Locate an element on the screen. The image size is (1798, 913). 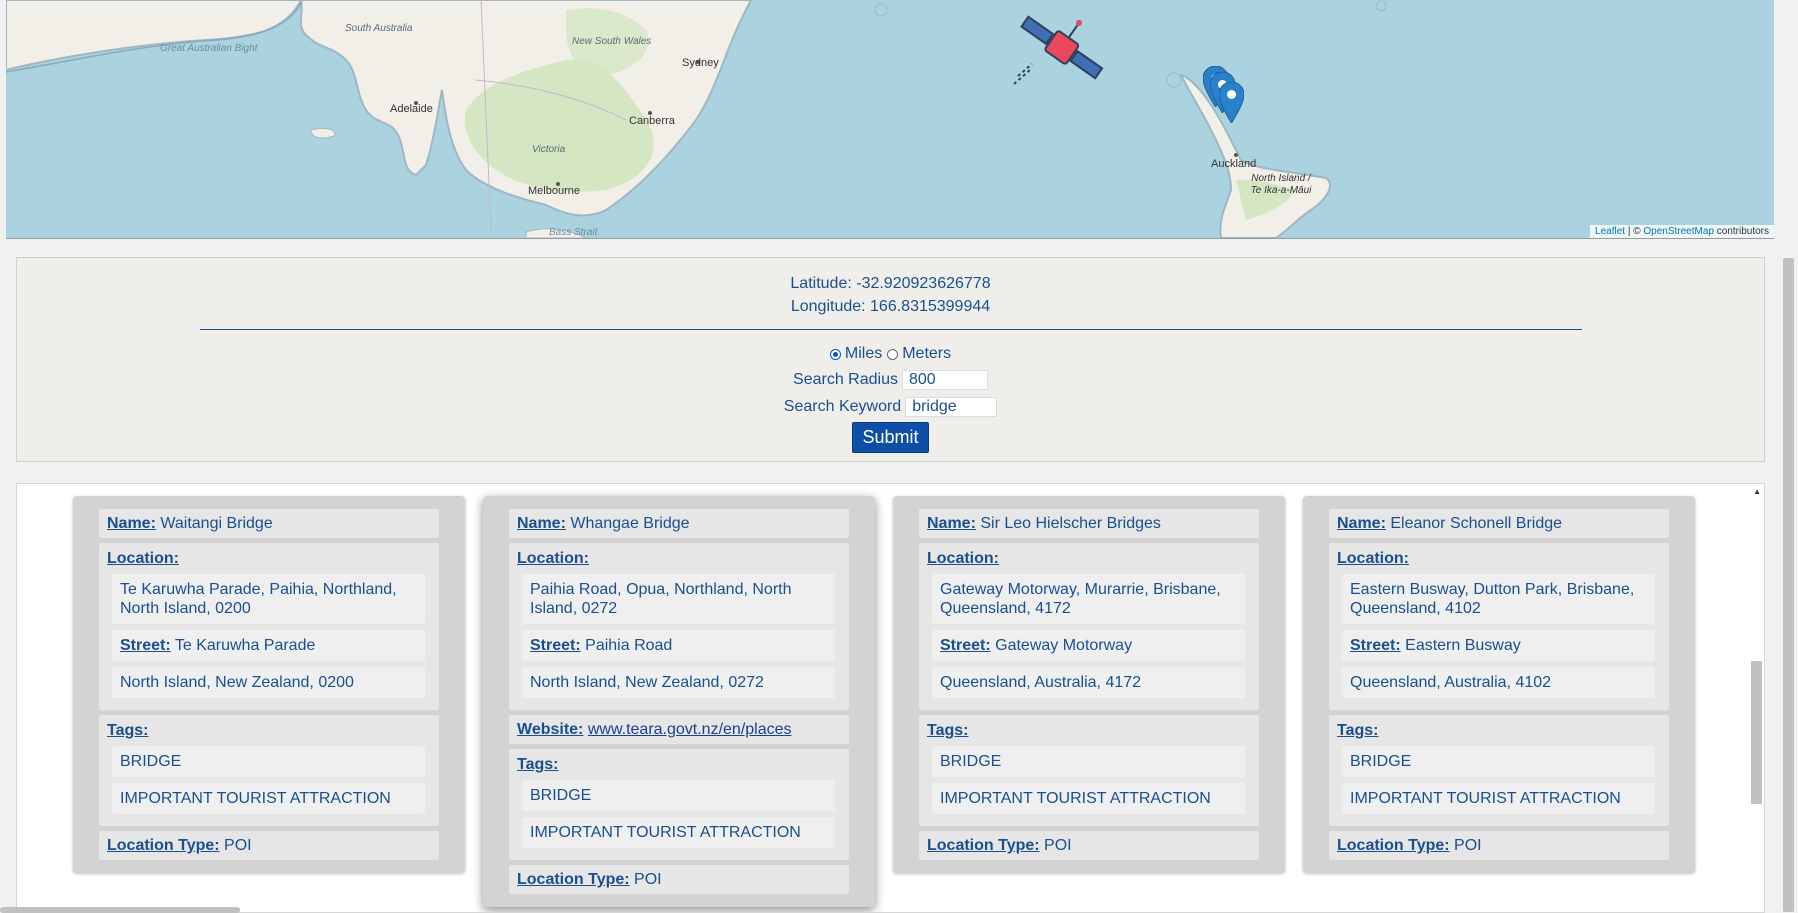
search-keyword-input is located at coordinates (951, 406).